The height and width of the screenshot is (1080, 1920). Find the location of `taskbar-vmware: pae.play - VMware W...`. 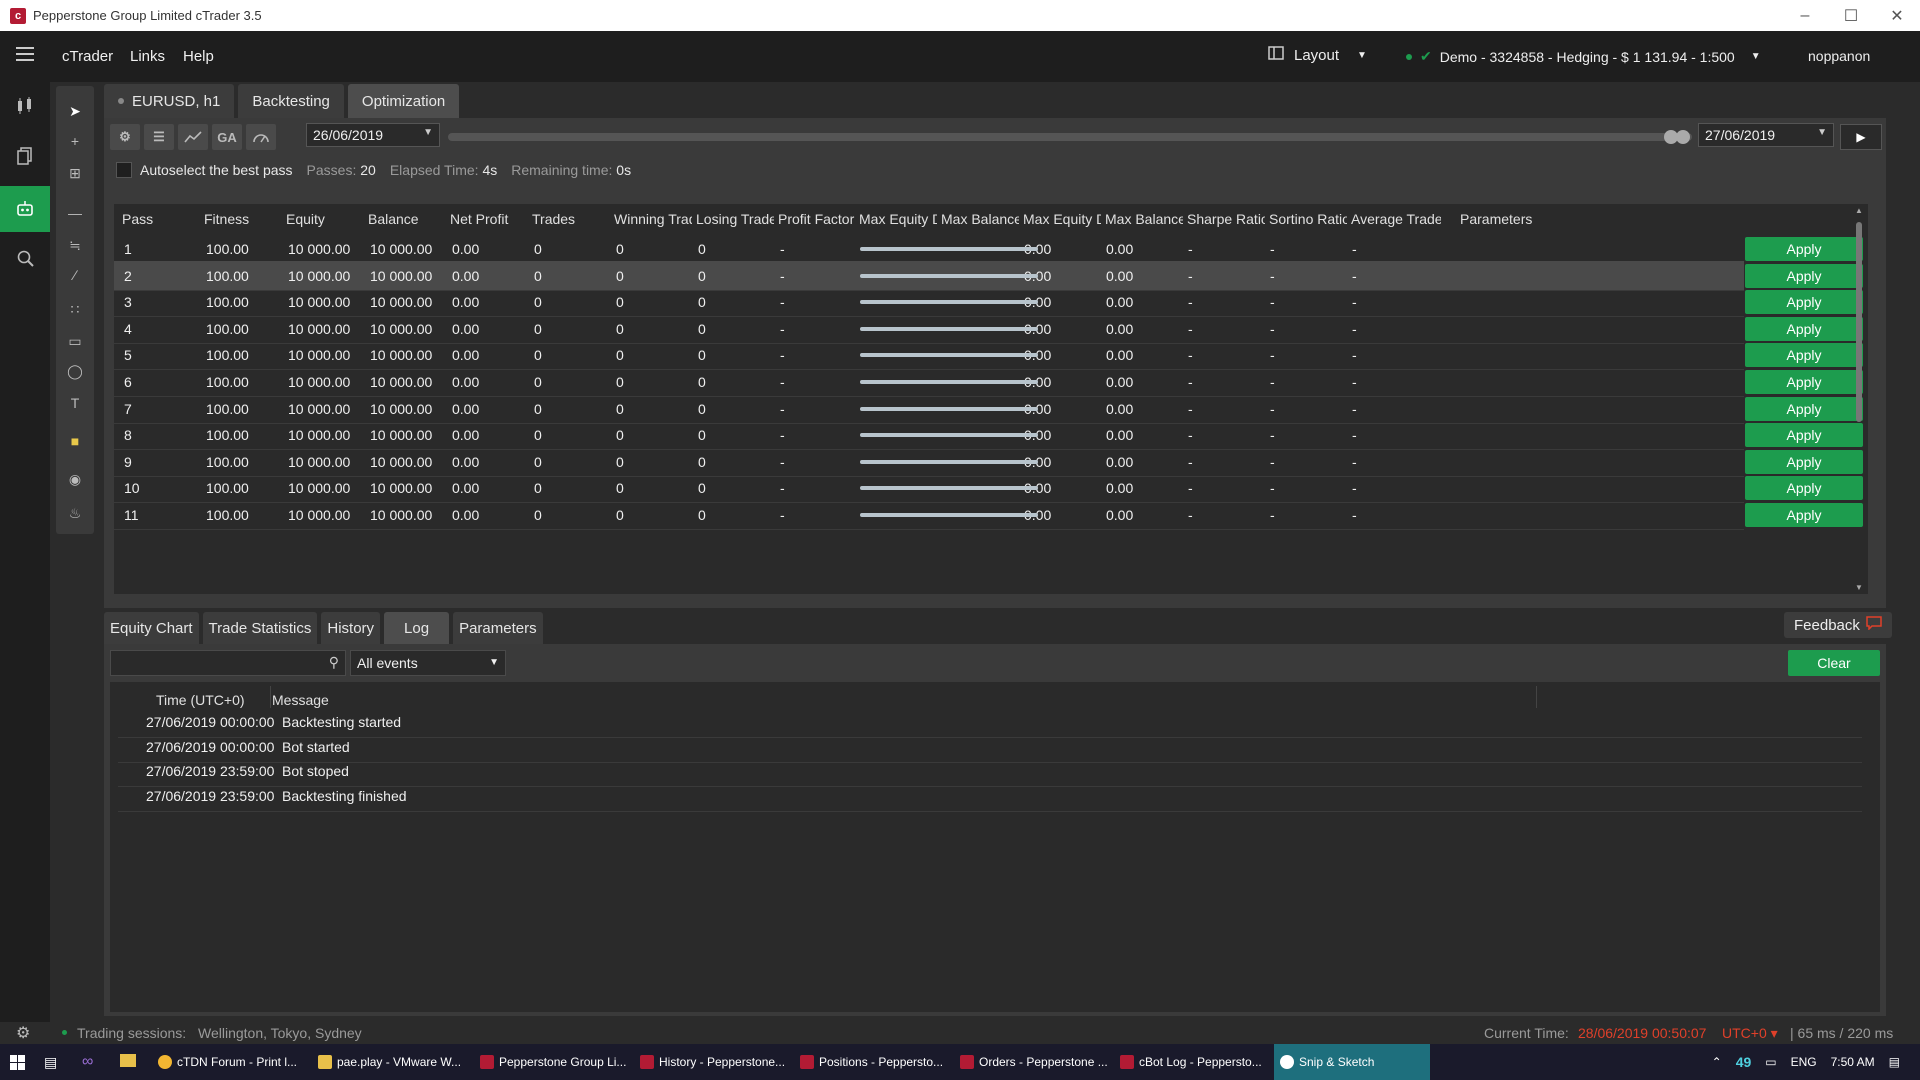

taskbar-vmware: pae.play - VMware W... is located at coordinates (388, 1062).